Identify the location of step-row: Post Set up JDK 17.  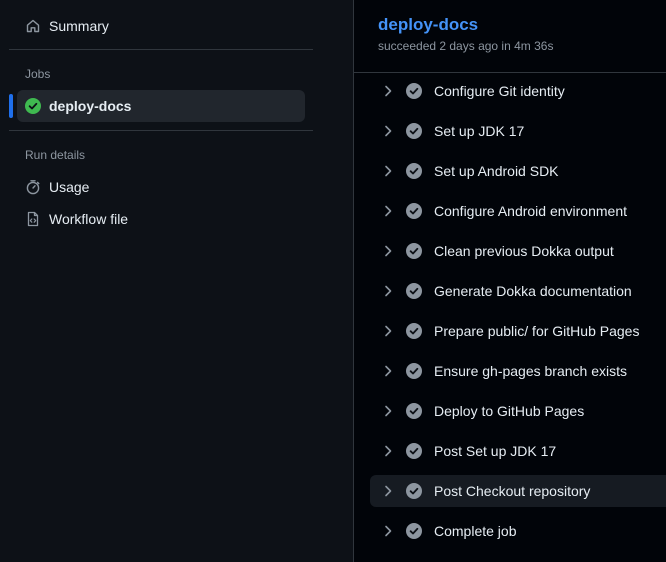
(518, 451).